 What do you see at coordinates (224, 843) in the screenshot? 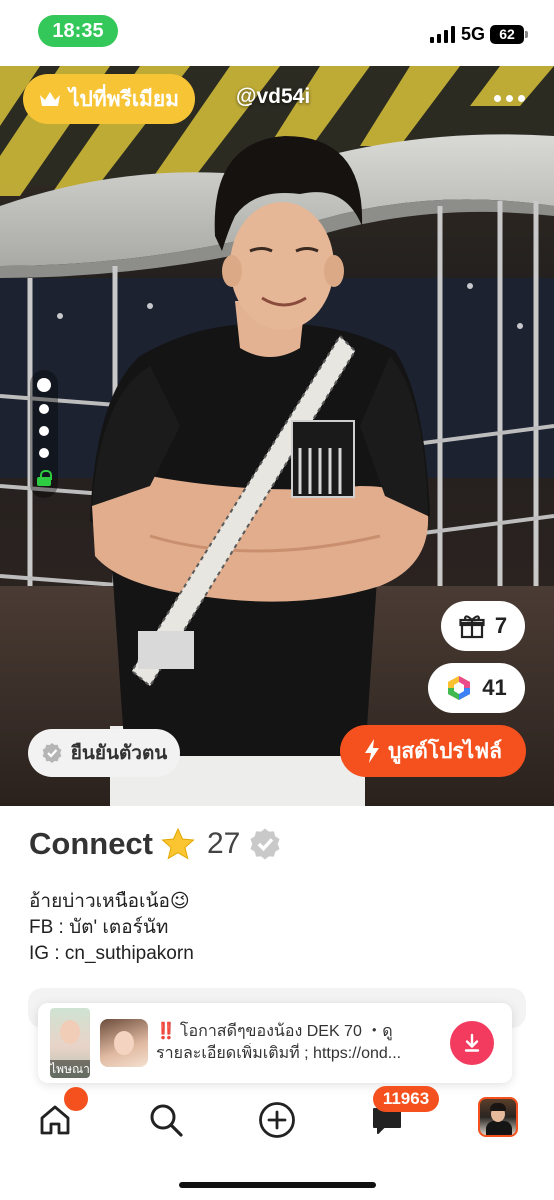
I see `profile-age: 27` at bounding box center [224, 843].